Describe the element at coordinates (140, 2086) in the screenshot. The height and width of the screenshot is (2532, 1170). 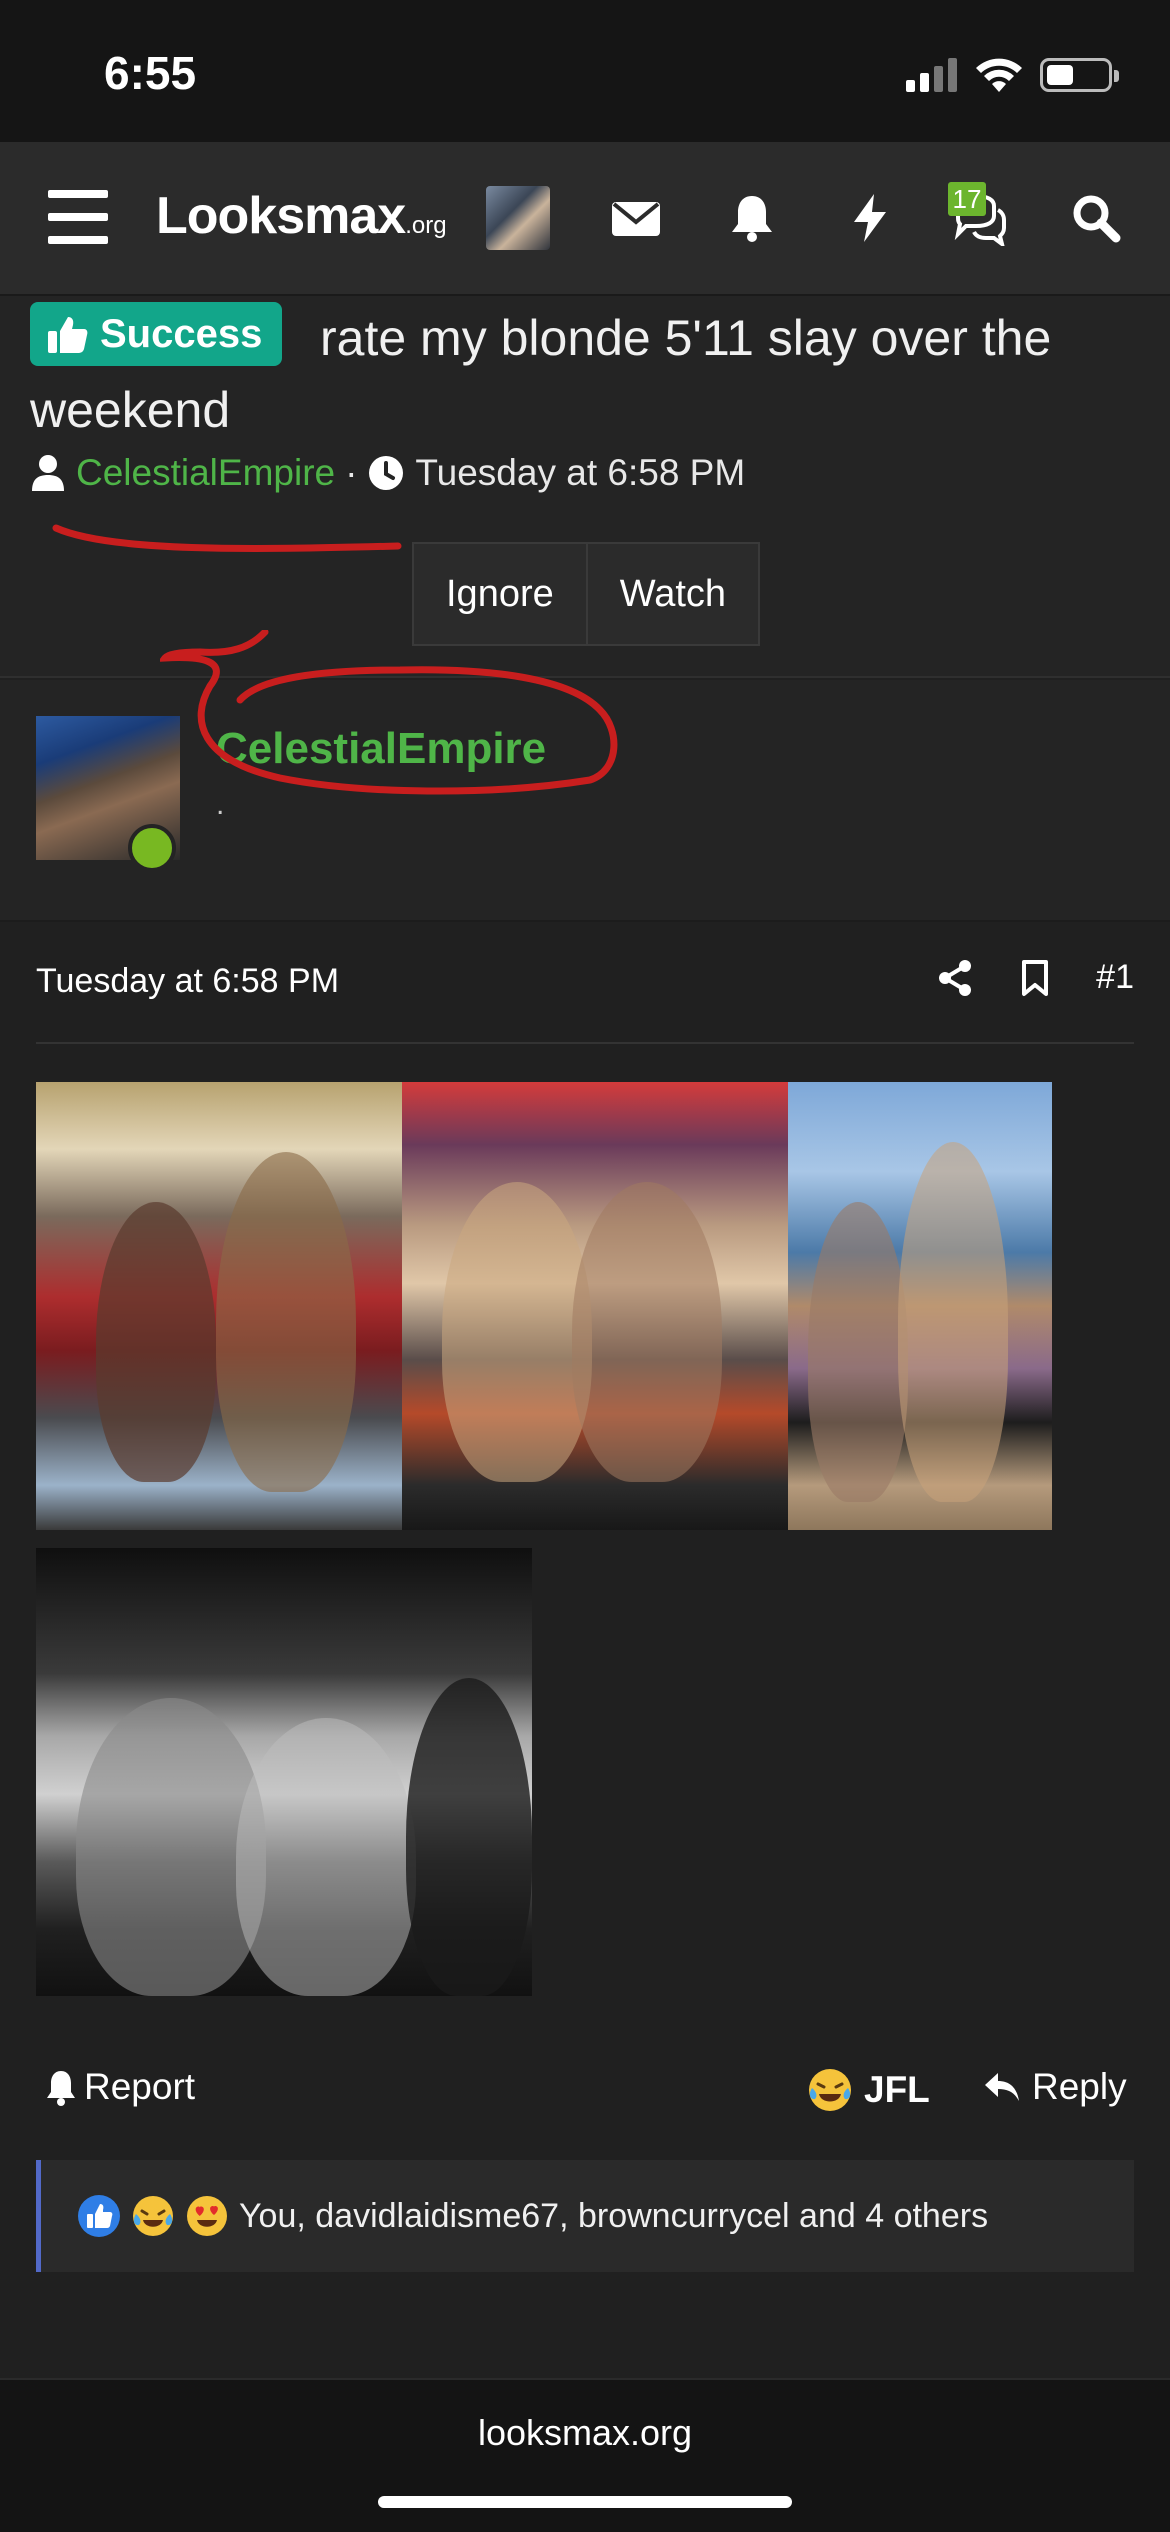
I see `report-label: Report` at that location.